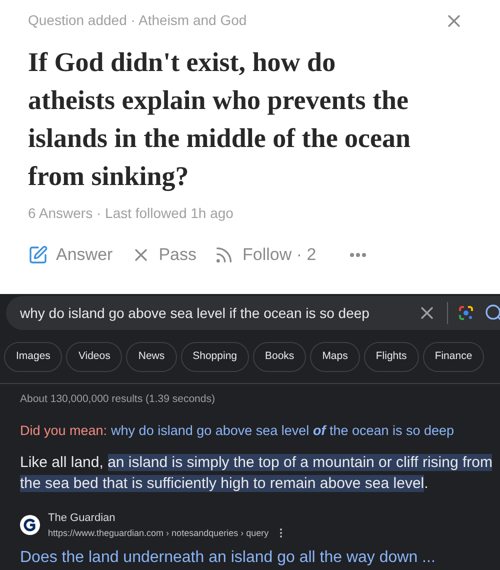 Image resolution: width=500 pixels, height=570 pixels. What do you see at coordinates (64, 431) in the screenshot?
I see `did-you-mean-label: Did you mean:` at bounding box center [64, 431].